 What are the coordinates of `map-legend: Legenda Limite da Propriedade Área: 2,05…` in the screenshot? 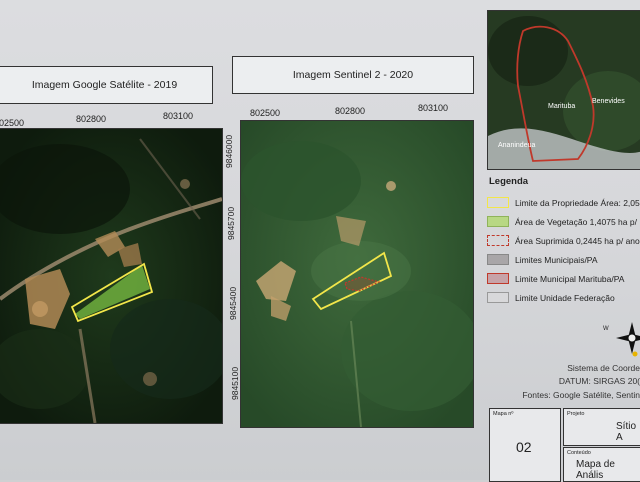 It's located at (563, 241).